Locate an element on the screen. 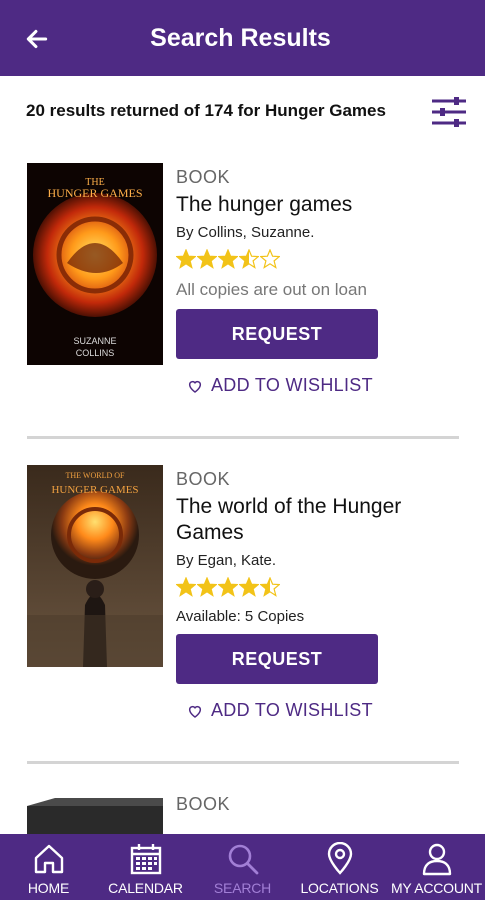  item-author: By Collins, Suzanne. is located at coordinates (245, 232).